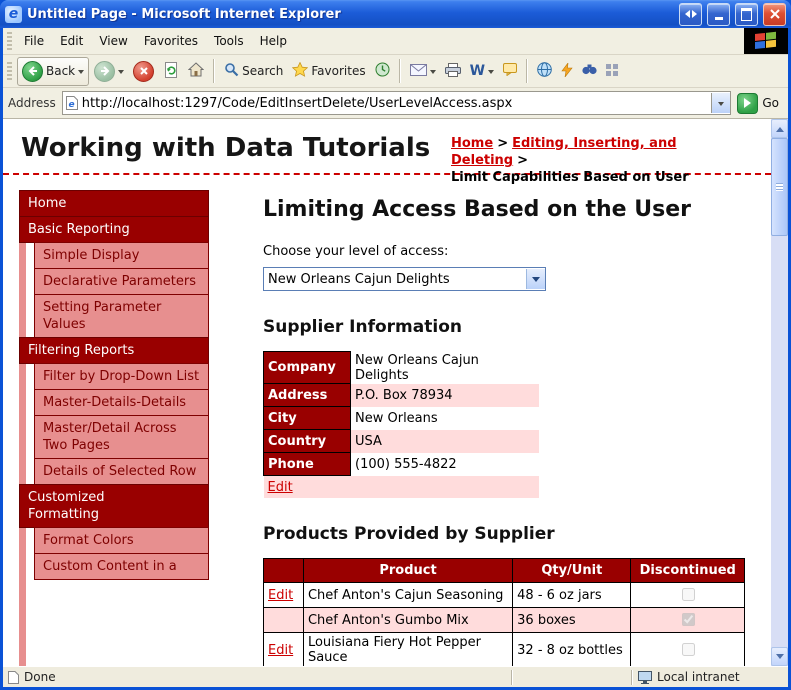  I want to click on search-icon, so click(231, 71).